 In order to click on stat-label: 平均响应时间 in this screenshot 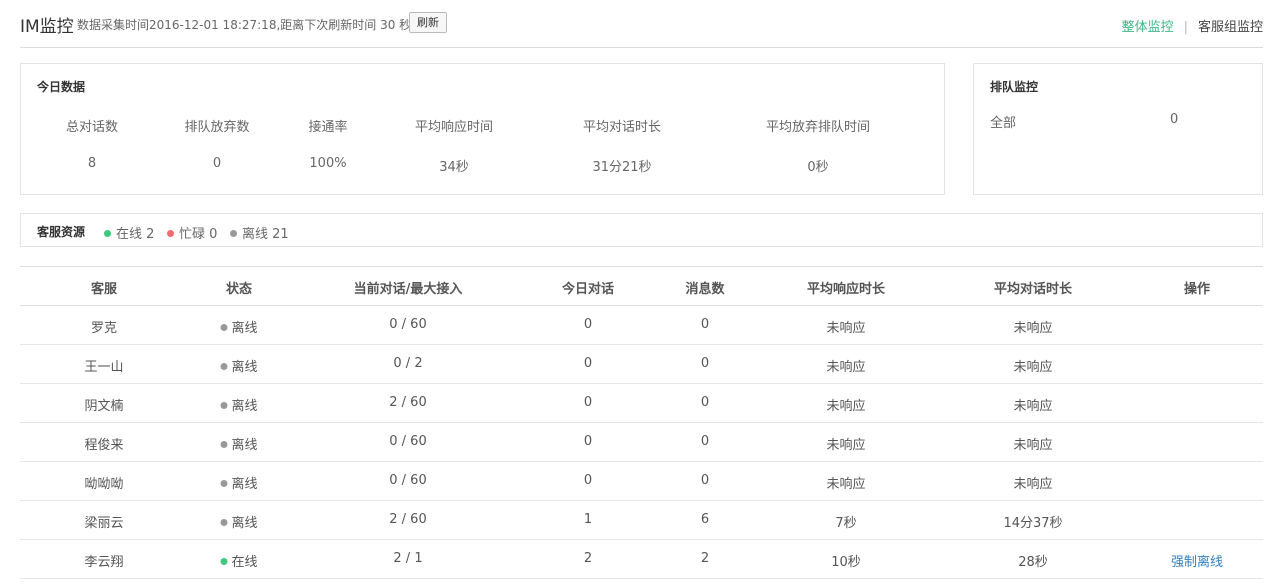, I will do `click(454, 127)`.